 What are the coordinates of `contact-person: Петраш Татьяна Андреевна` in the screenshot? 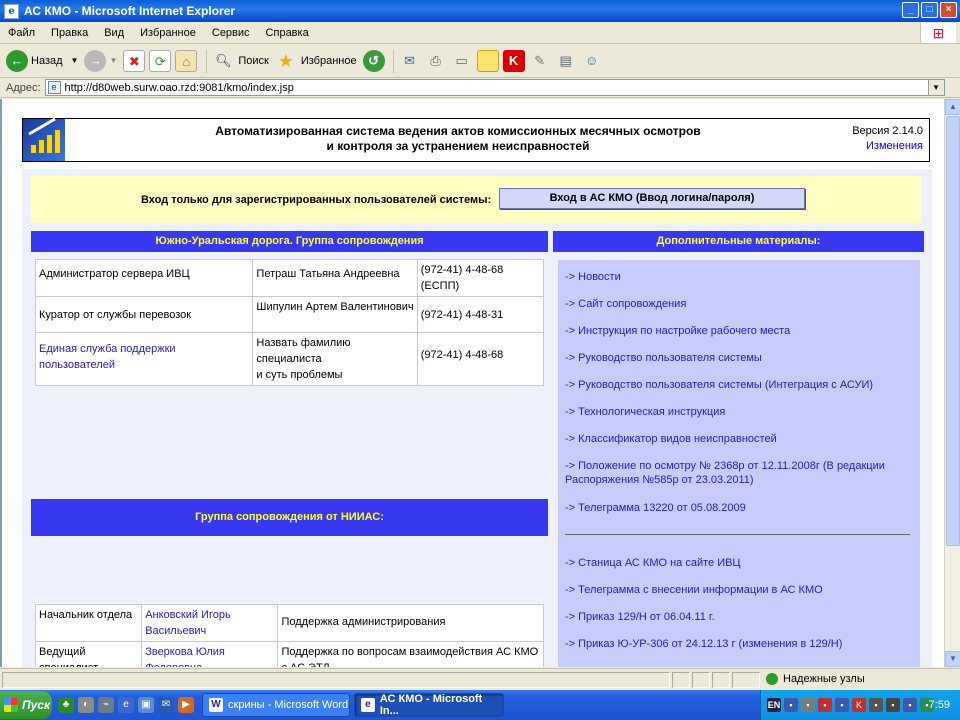 It's located at (335, 278).